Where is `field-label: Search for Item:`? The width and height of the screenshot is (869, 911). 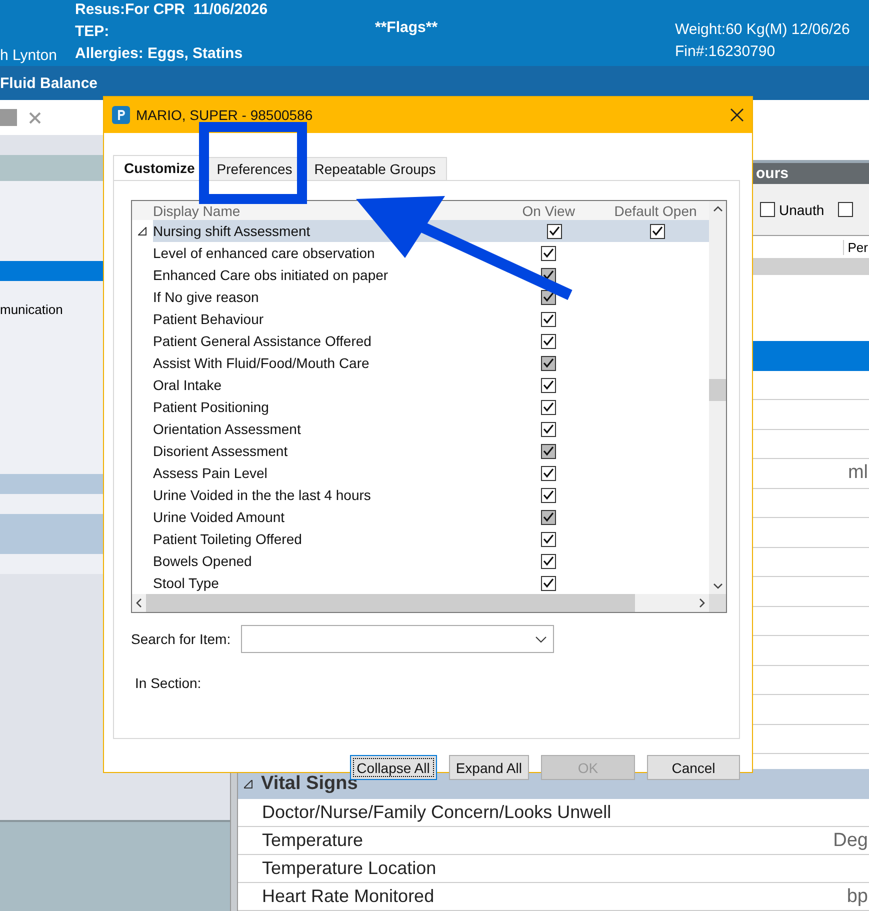
field-label: Search for Item: is located at coordinates (181, 639).